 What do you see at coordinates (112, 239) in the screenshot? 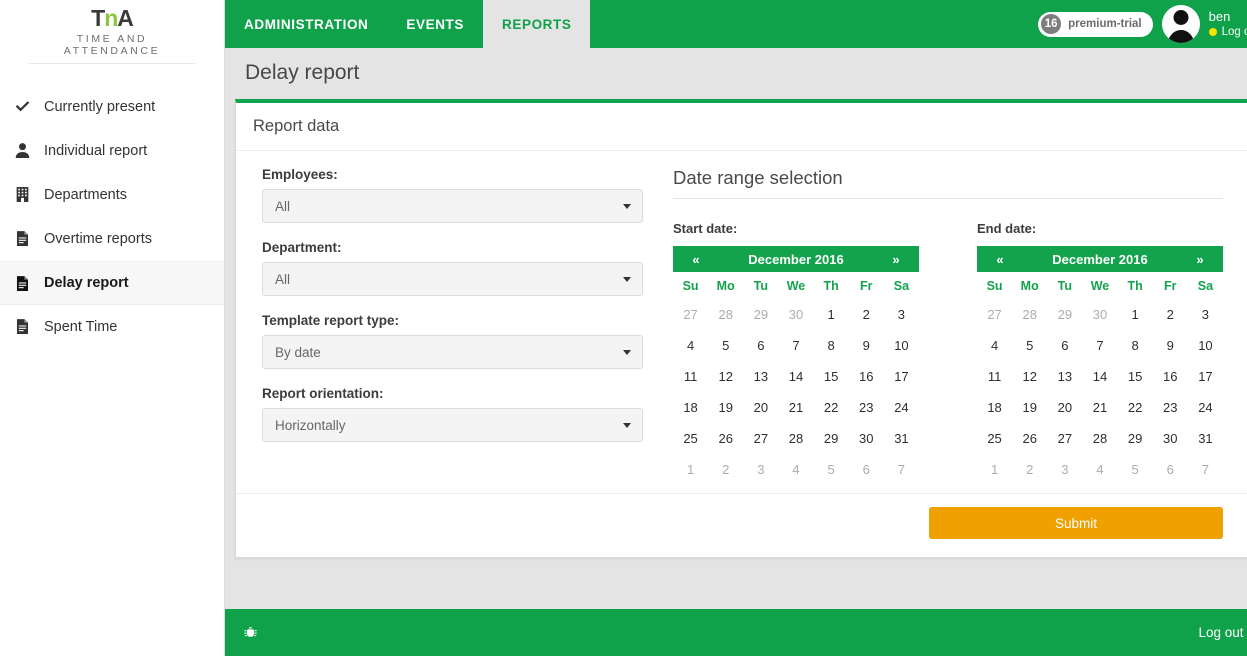
I see `sidebar-item-overtime-reports: Overtime reports` at bounding box center [112, 239].